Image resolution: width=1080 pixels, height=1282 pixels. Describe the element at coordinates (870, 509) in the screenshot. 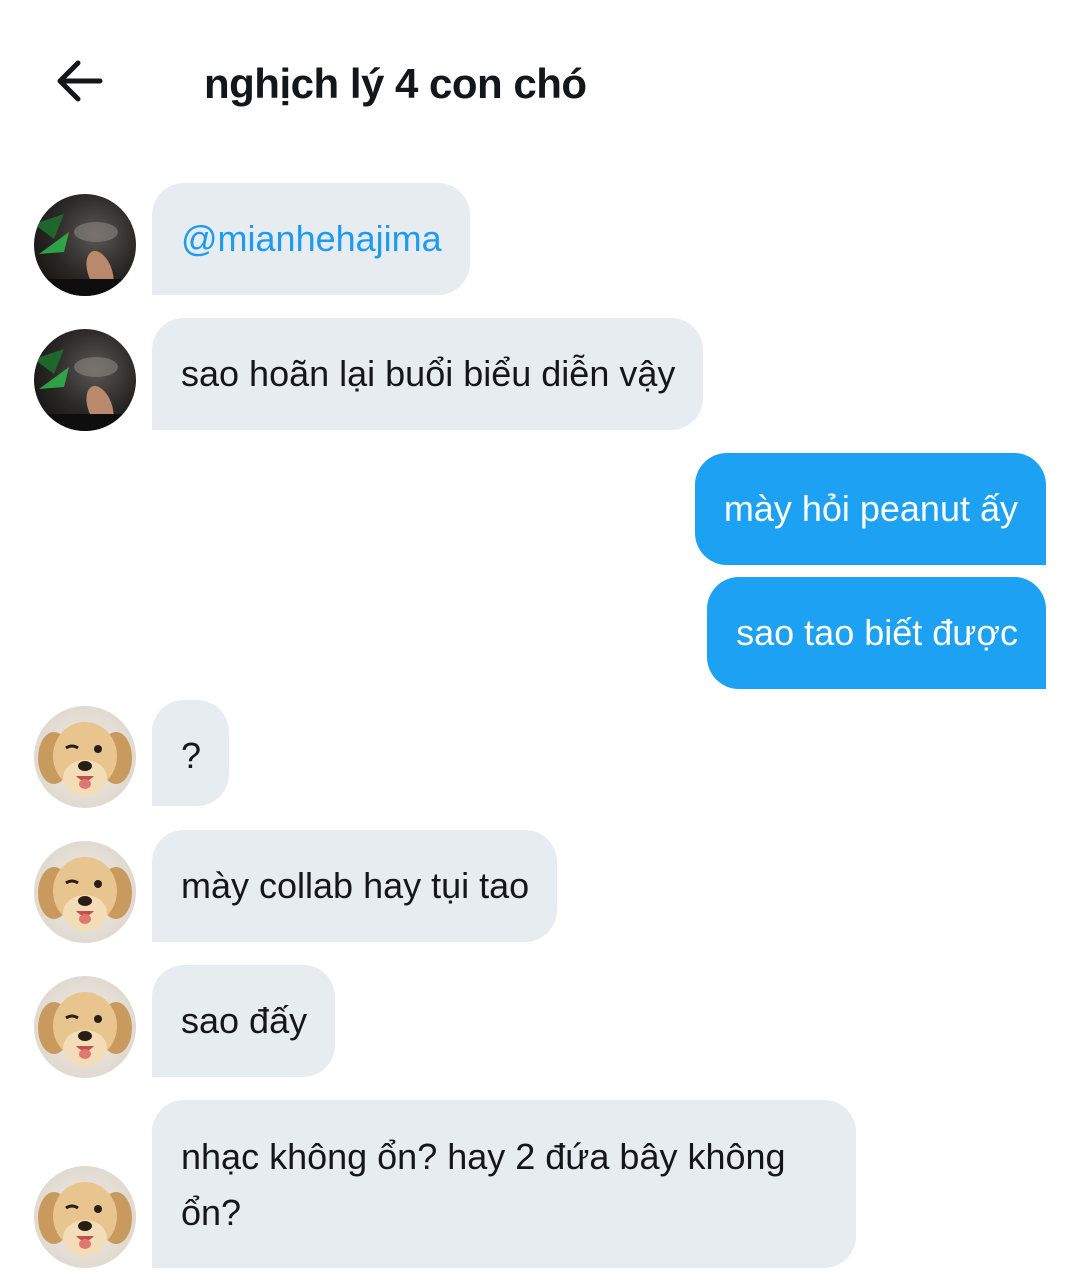

I see `message-bubble-outgoing: mày hỏi peanut ấy` at that location.